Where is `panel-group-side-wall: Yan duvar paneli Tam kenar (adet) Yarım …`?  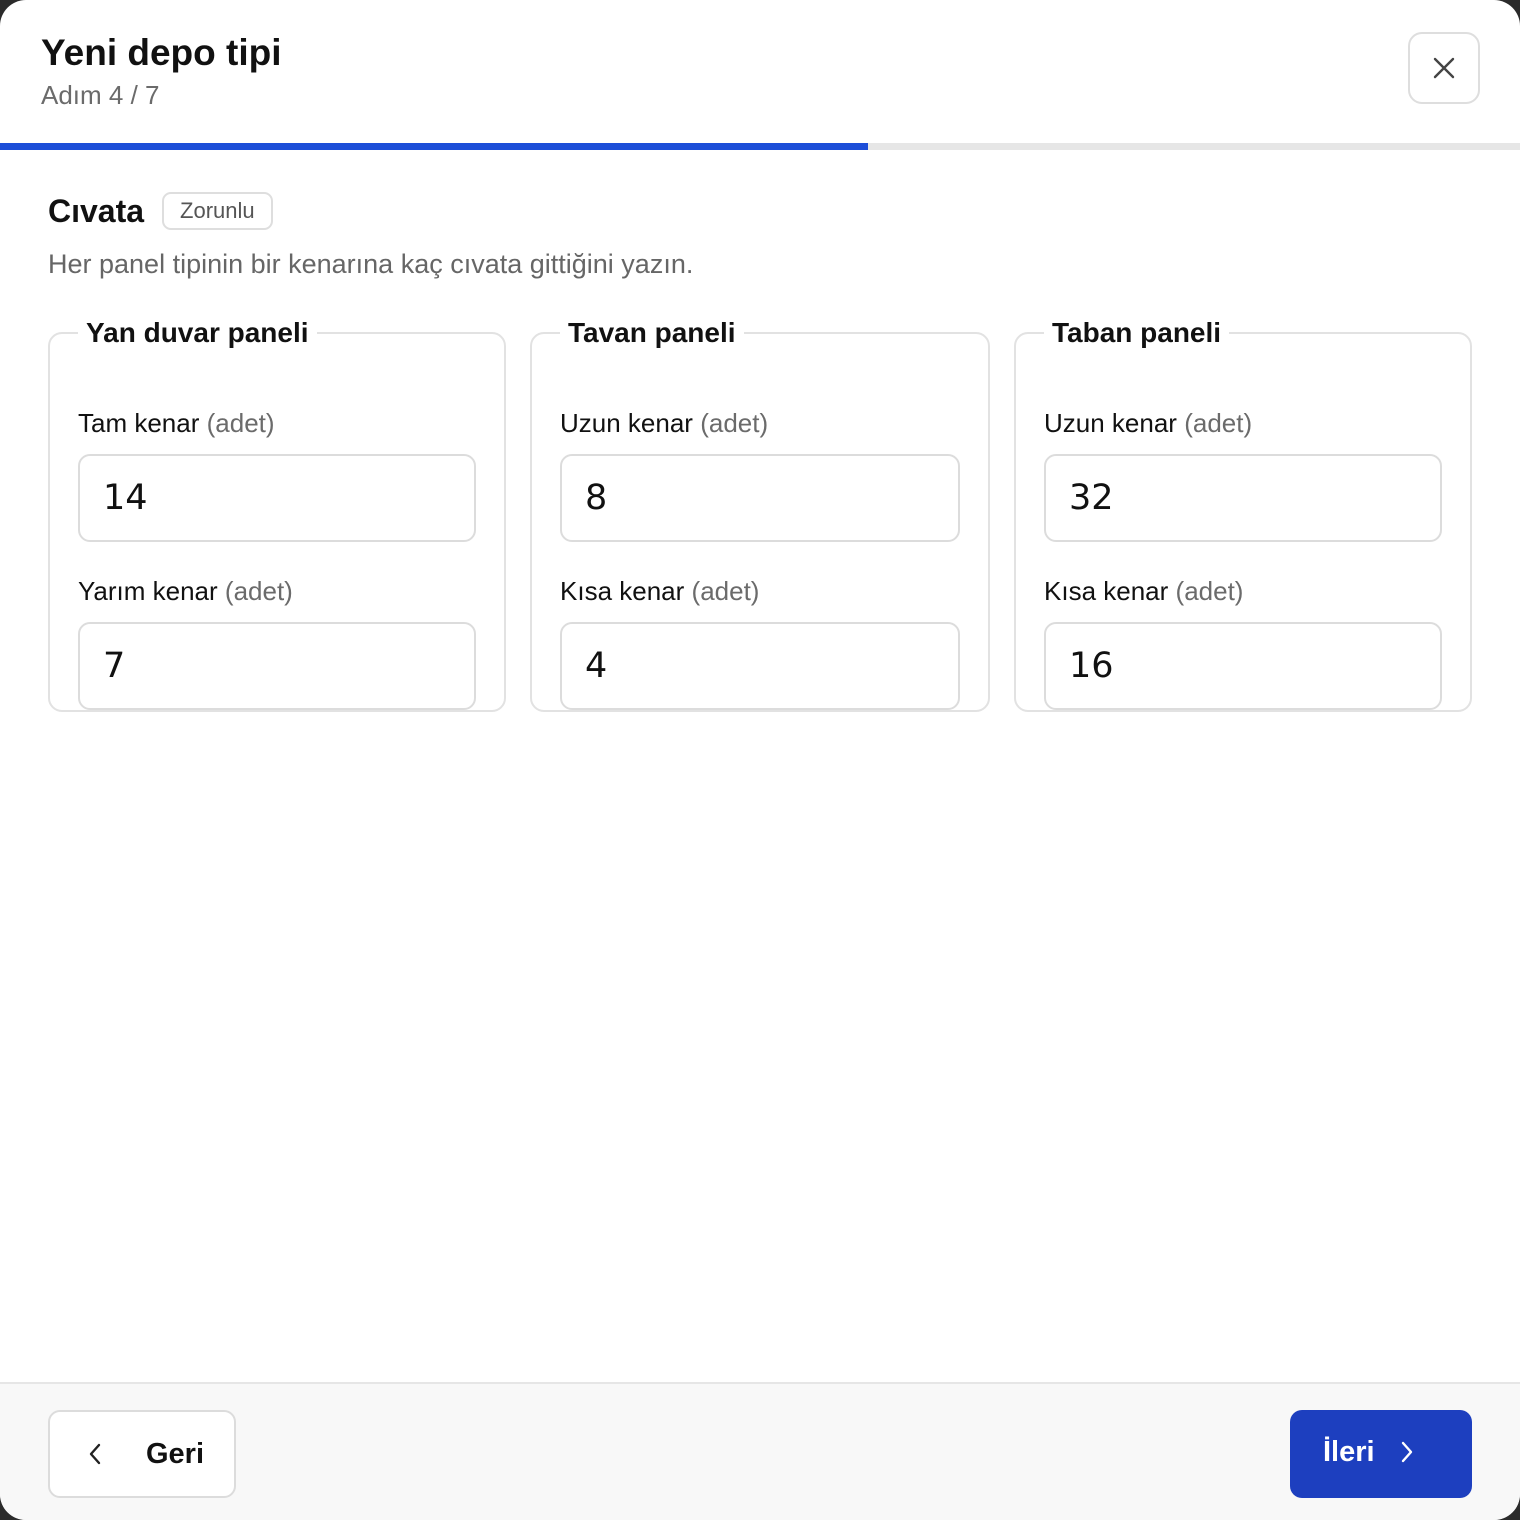
panel-group-side-wall: Yan duvar paneli Tam kenar (adet) Yarım … is located at coordinates (277, 514).